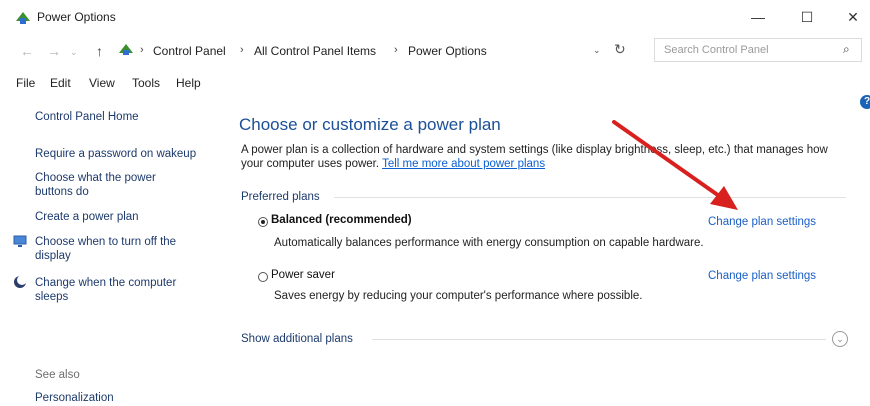 The width and height of the screenshot is (870, 406). What do you see at coordinates (865, 102) in the screenshot?
I see `help-icon: ?` at bounding box center [865, 102].